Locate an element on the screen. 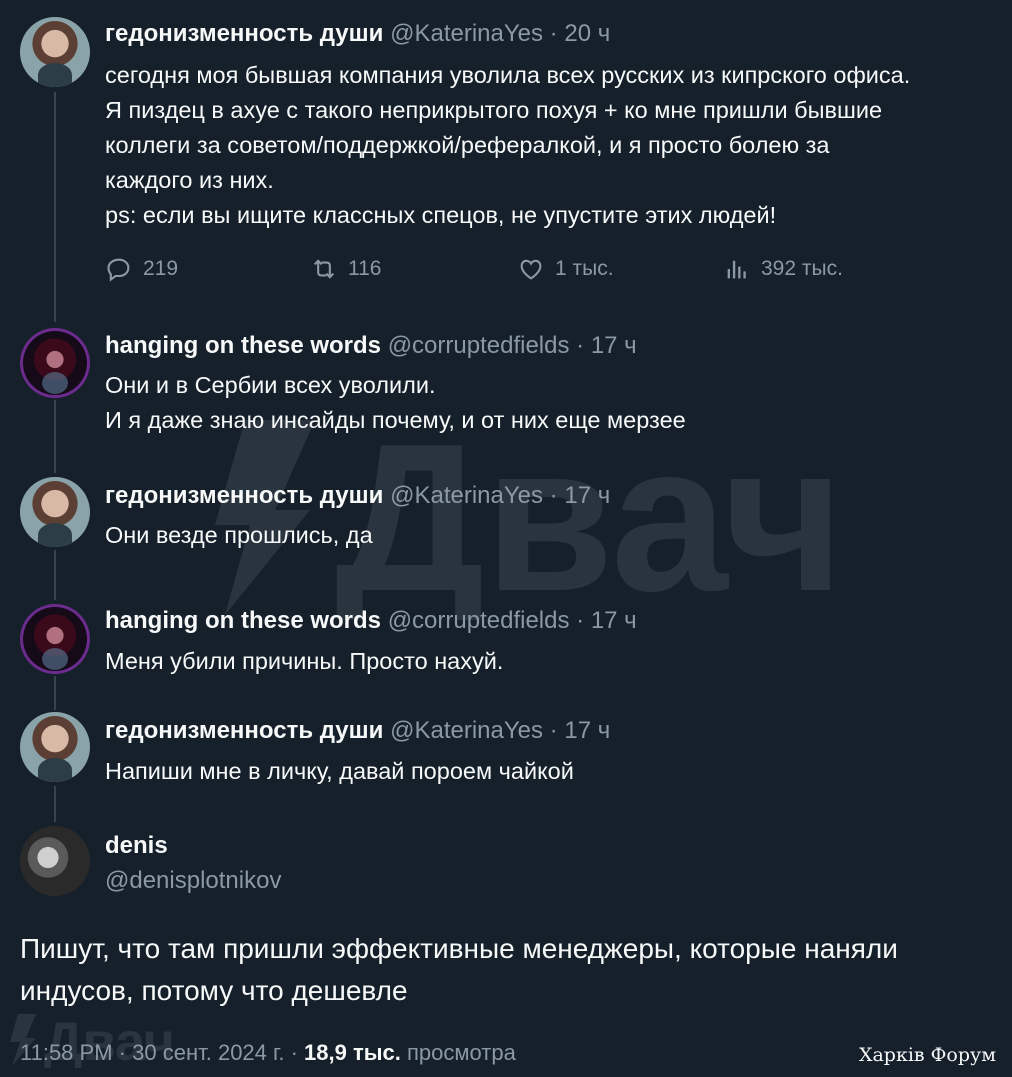 The image size is (1012, 1077). tweet-text: Меня убили причины. Просто нахуй. is located at coordinates (304, 661).